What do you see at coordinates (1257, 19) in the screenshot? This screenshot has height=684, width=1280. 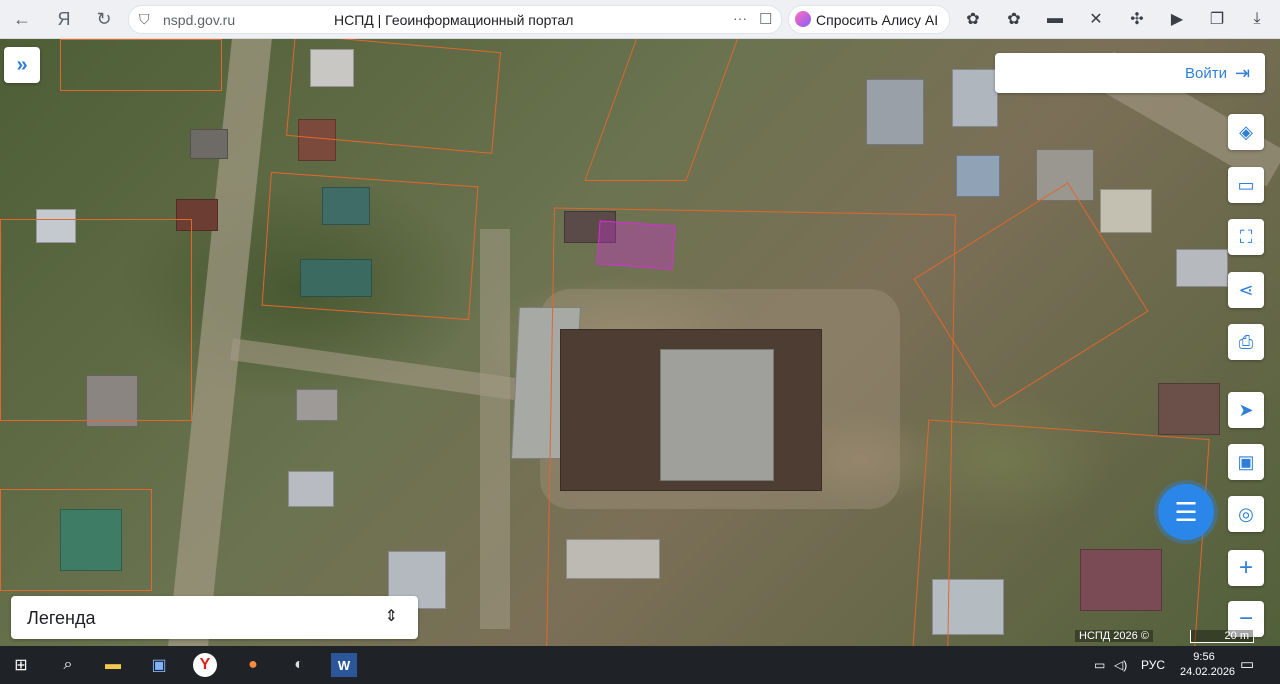 I see `download-icon: ⤓` at bounding box center [1257, 19].